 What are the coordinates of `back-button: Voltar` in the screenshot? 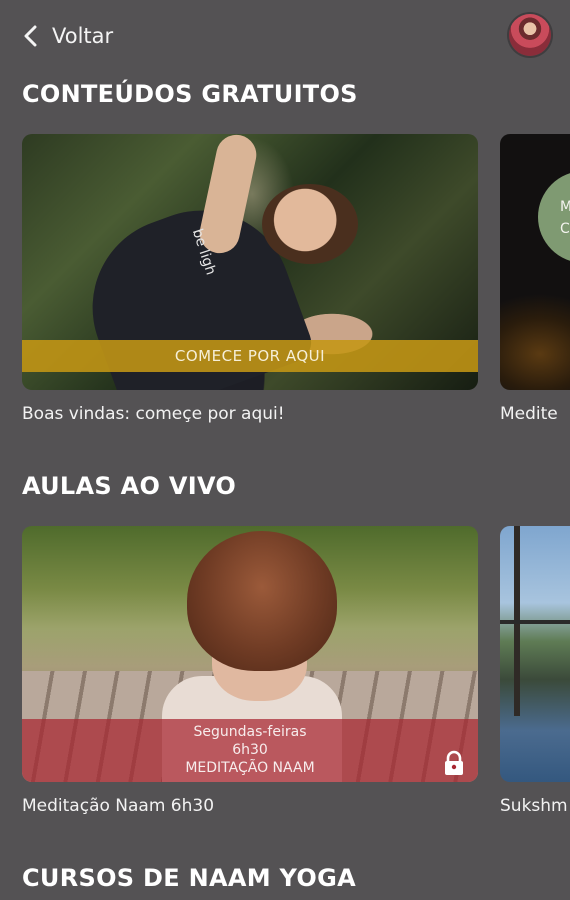 It's located at (67, 36).